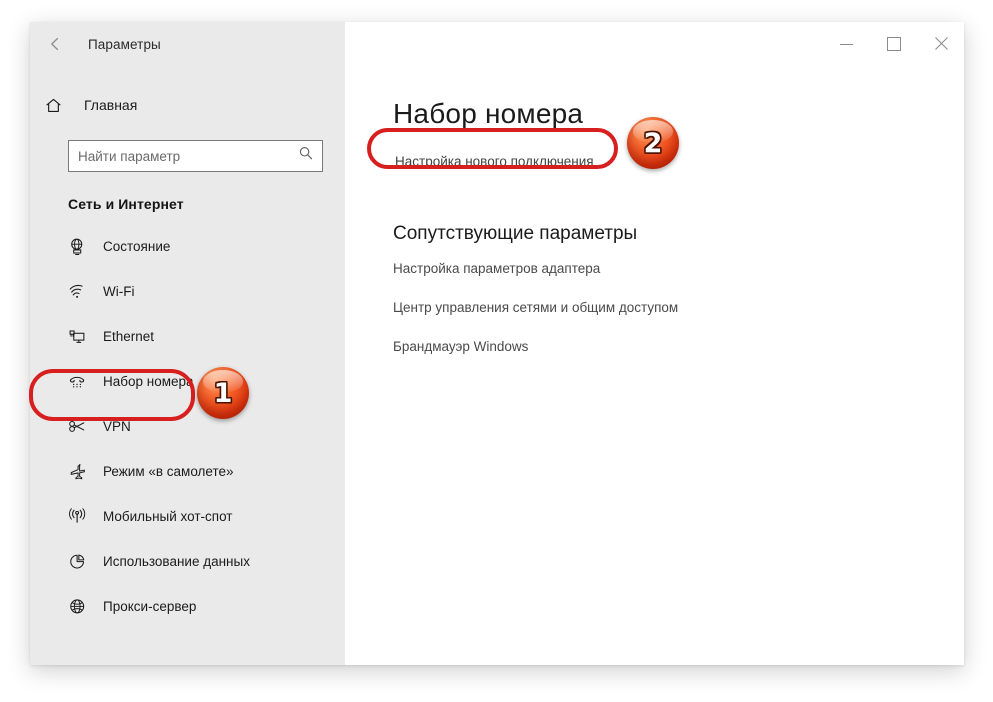 The height and width of the screenshot is (702, 993). What do you see at coordinates (83, 606) in the screenshot?
I see `proxy-globe-icon` at bounding box center [83, 606].